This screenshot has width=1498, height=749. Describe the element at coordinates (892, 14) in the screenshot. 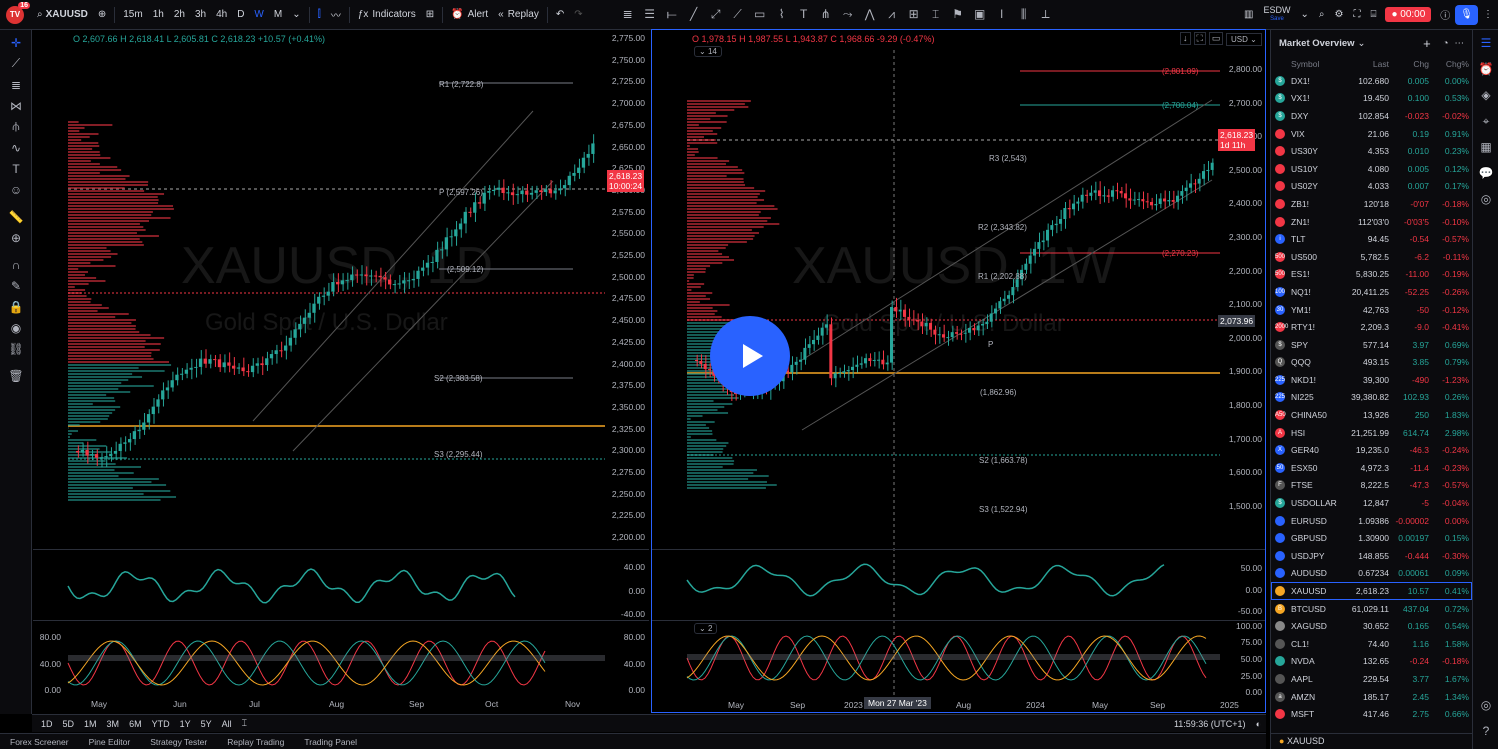

I see `xabcd-icon: ⩘` at that location.